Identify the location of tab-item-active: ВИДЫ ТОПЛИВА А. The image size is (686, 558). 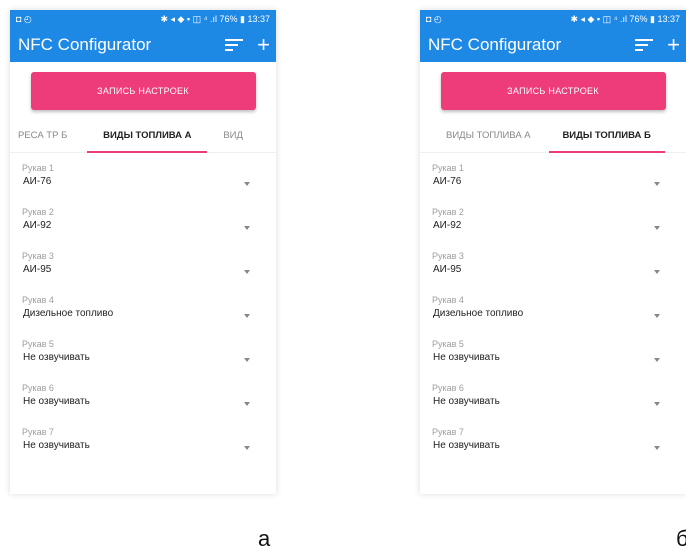
(147, 135).